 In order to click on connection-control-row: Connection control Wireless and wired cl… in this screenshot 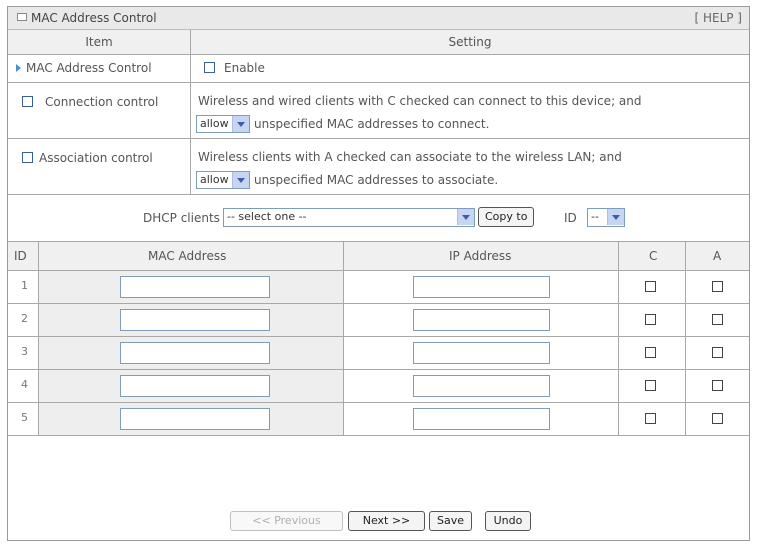, I will do `click(378, 111)`.